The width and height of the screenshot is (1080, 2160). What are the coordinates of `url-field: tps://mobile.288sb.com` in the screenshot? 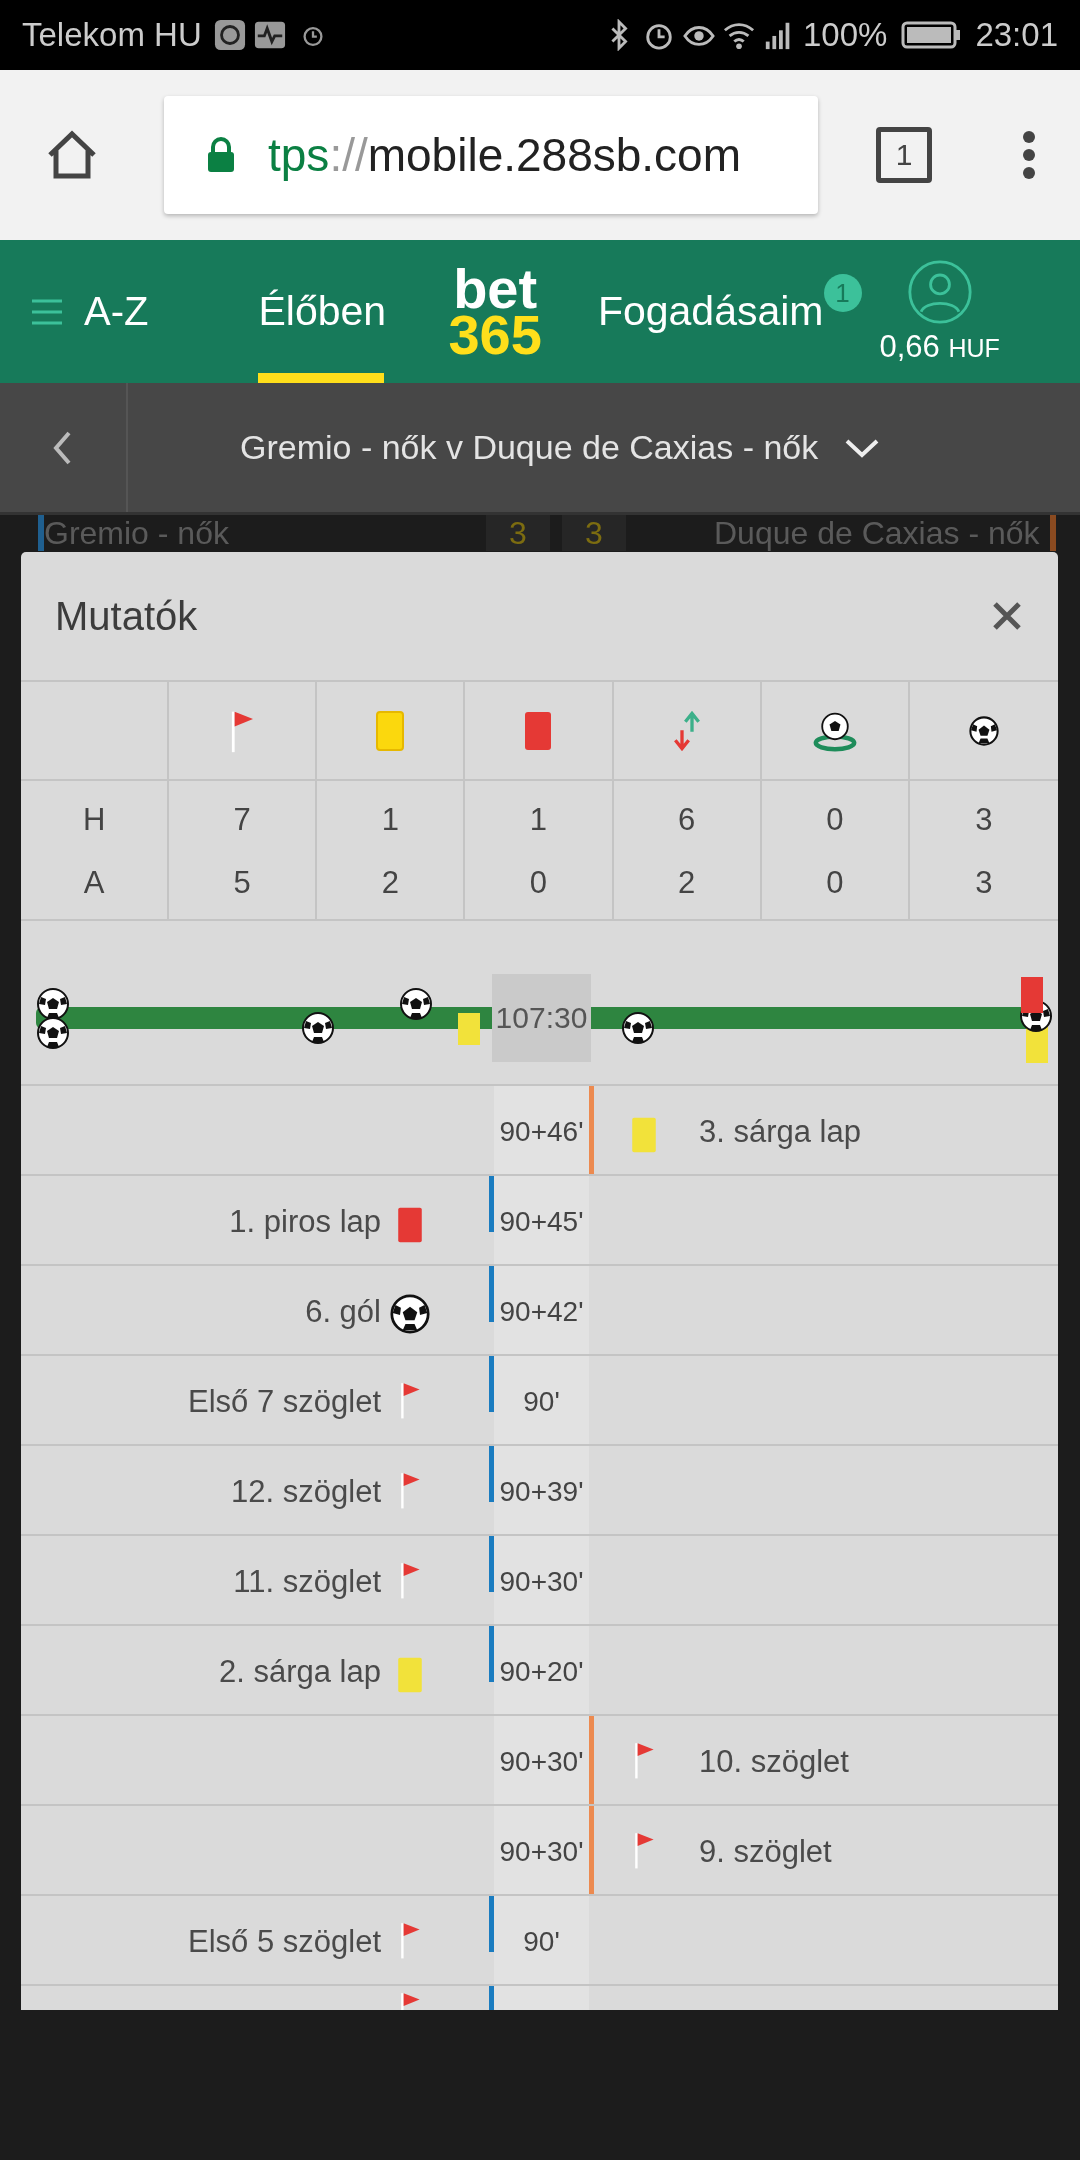 It's located at (491, 155).